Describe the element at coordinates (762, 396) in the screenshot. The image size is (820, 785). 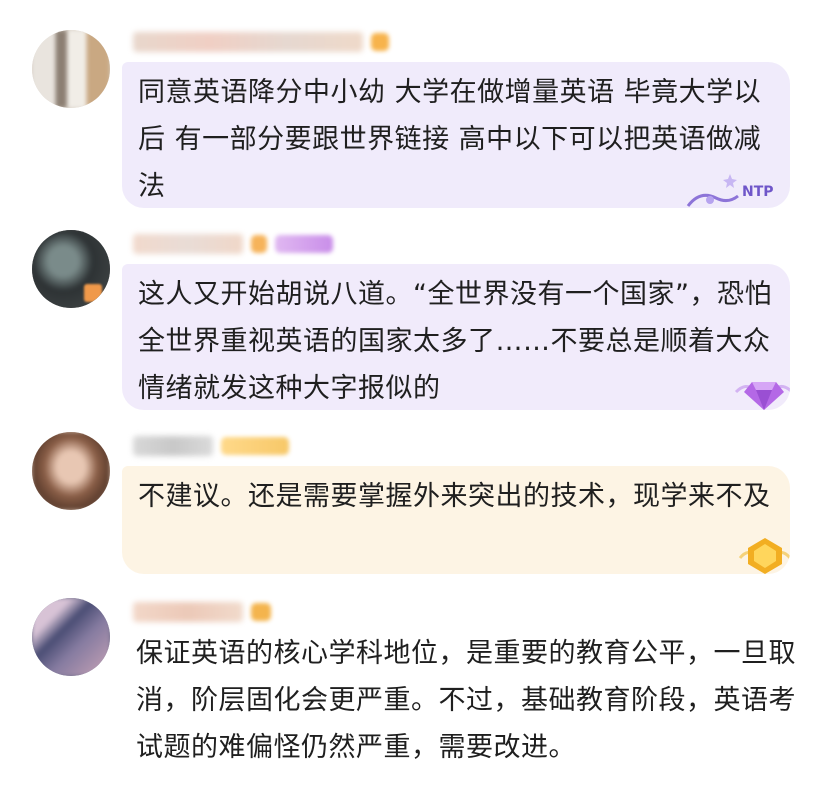
I see `purple-gem-icon` at that location.